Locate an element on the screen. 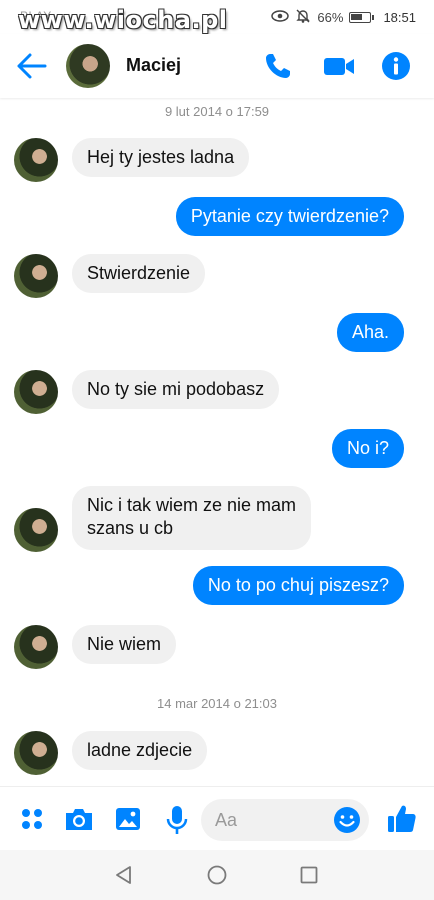  message-incoming: Nic i tak wiem ze nie mam szans u cb is located at coordinates (192, 518).